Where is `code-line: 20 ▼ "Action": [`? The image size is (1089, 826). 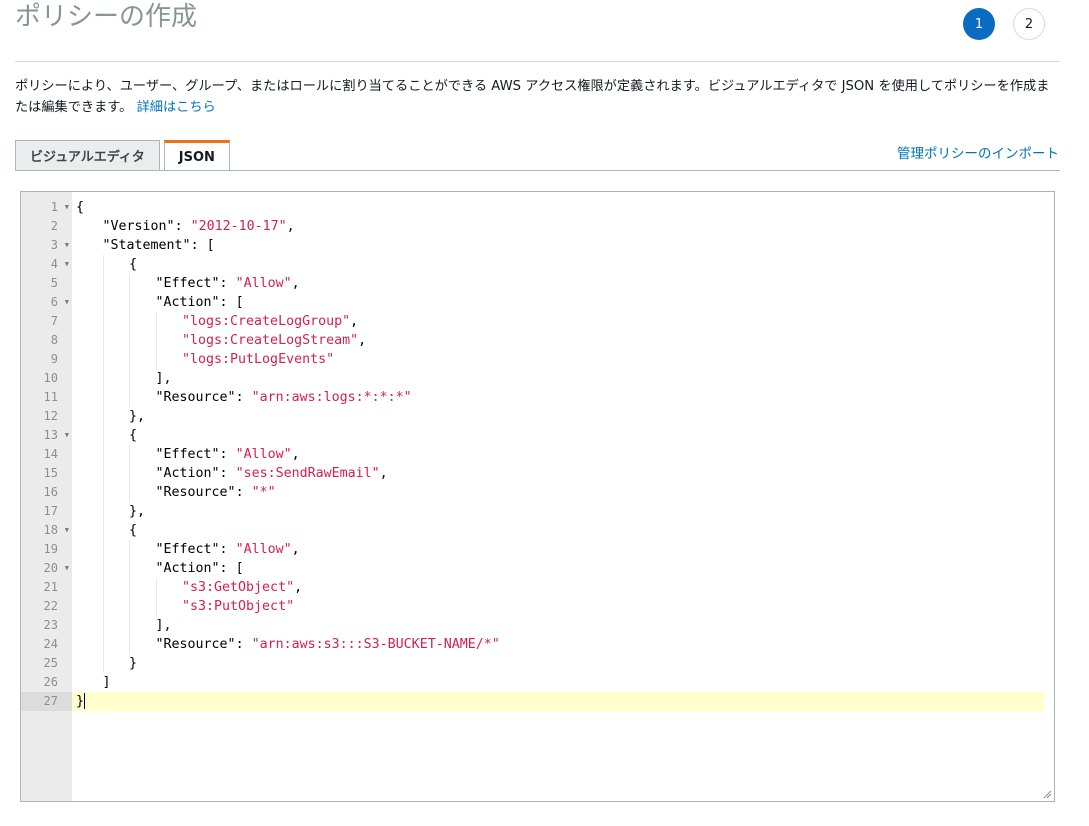
code-line: 20 ▼ "Action": [ is located at coordinates (532, 568).